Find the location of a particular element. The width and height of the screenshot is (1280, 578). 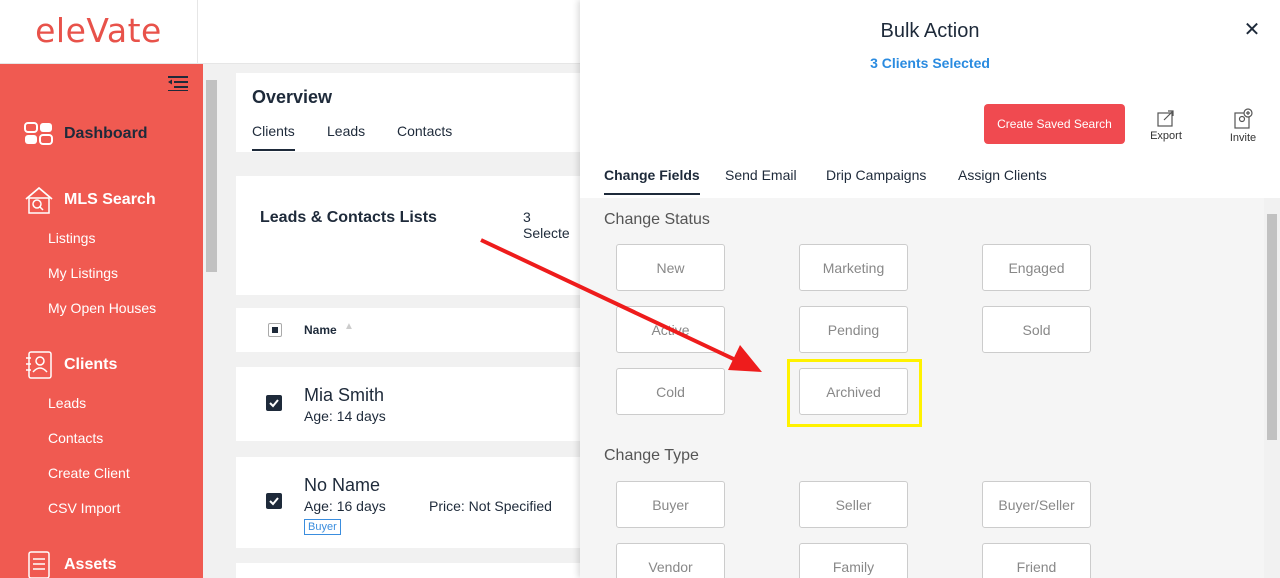

status-pending-button: Pending is located at coordinates (853, 329).